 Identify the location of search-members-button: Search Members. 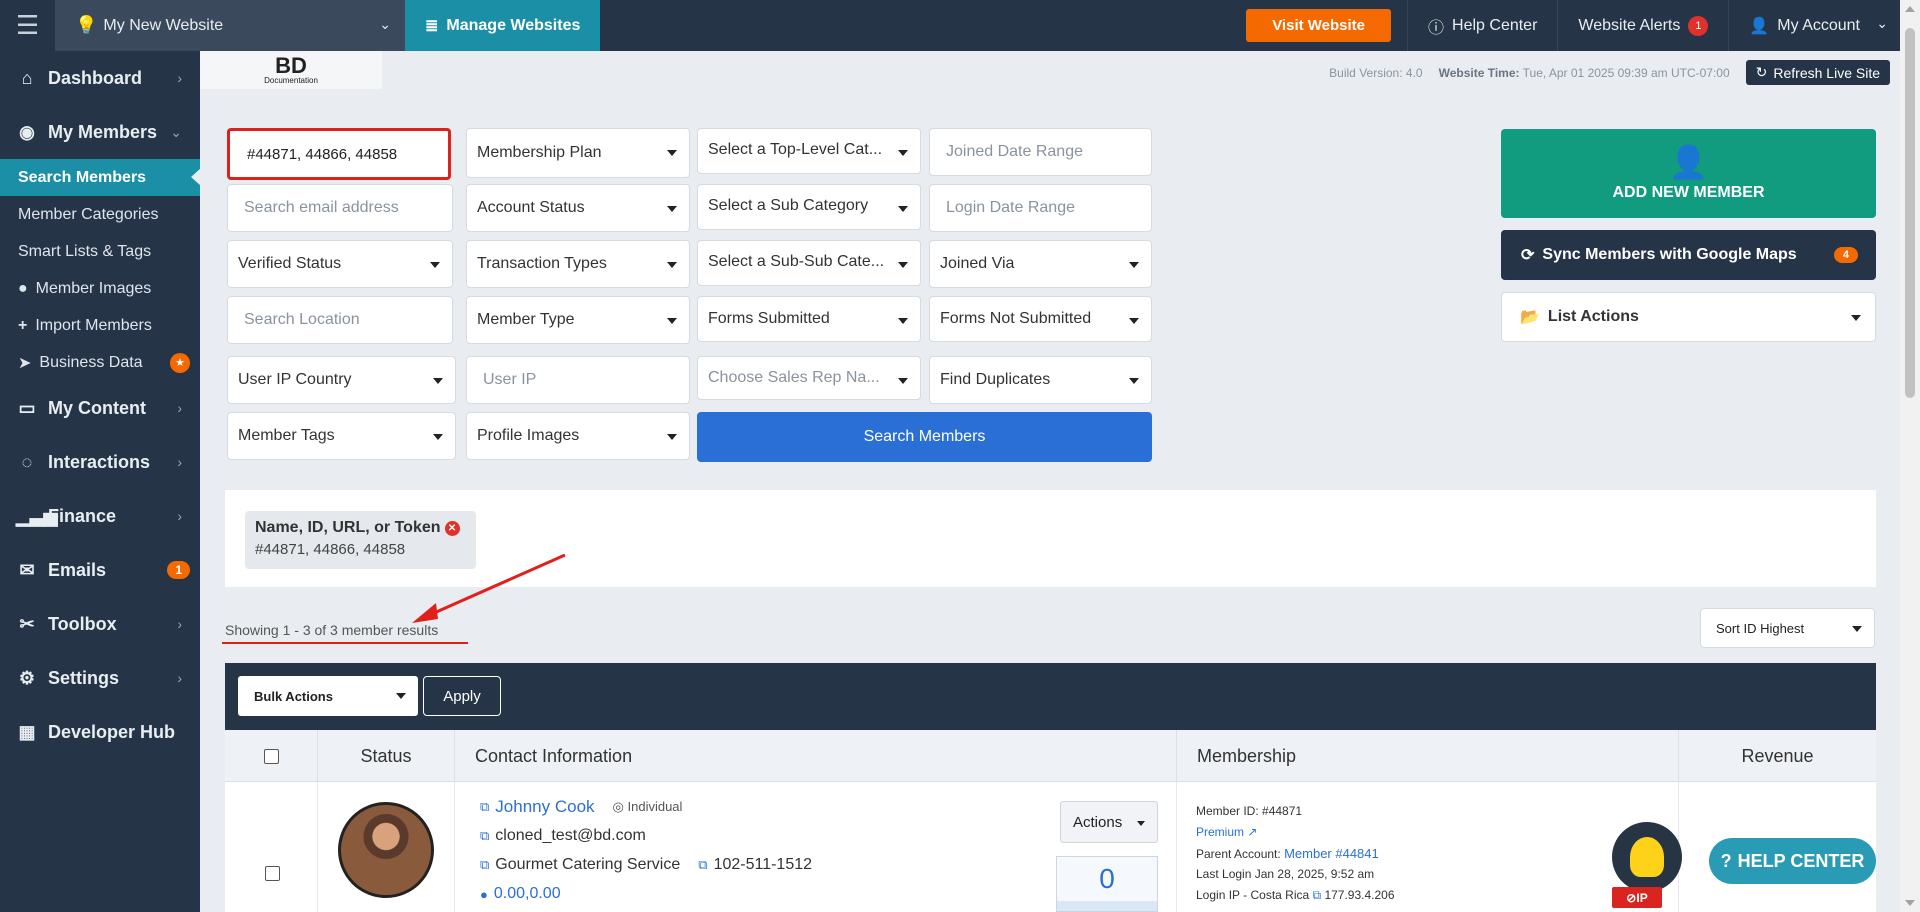
(924, 437).